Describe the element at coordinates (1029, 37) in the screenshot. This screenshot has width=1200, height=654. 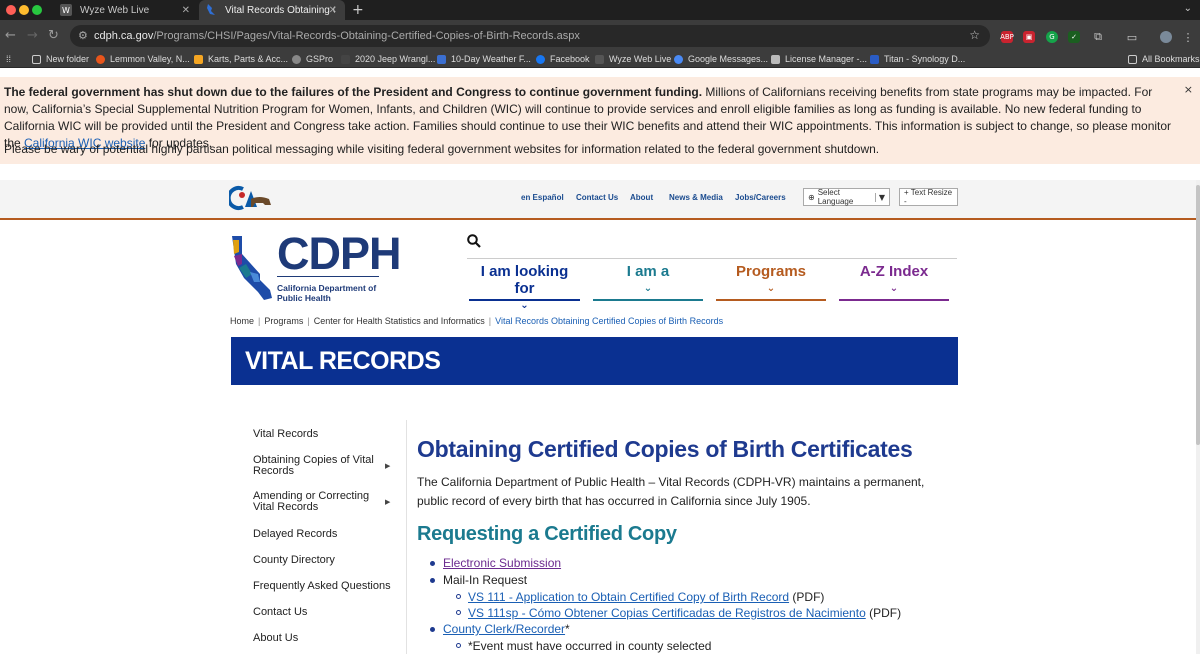
I see `cloud-extension-icon: ▣` at that location.